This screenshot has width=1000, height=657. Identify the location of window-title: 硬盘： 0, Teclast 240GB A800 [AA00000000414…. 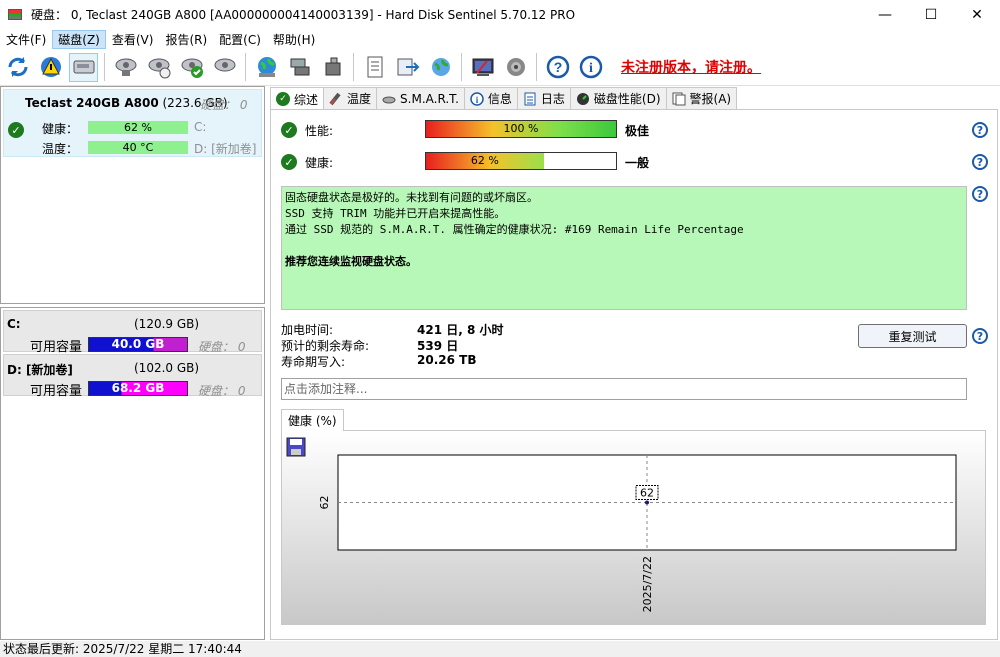
(303, 15).